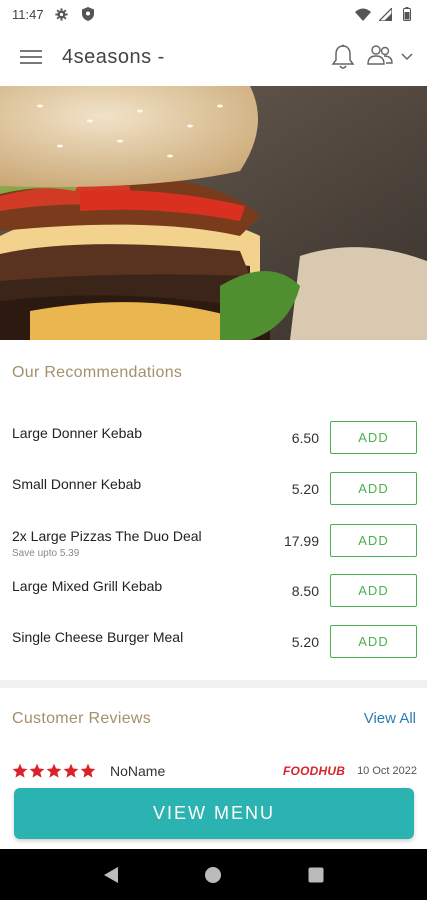  I want to click on status-bar: 11:47, so click(213, 14).